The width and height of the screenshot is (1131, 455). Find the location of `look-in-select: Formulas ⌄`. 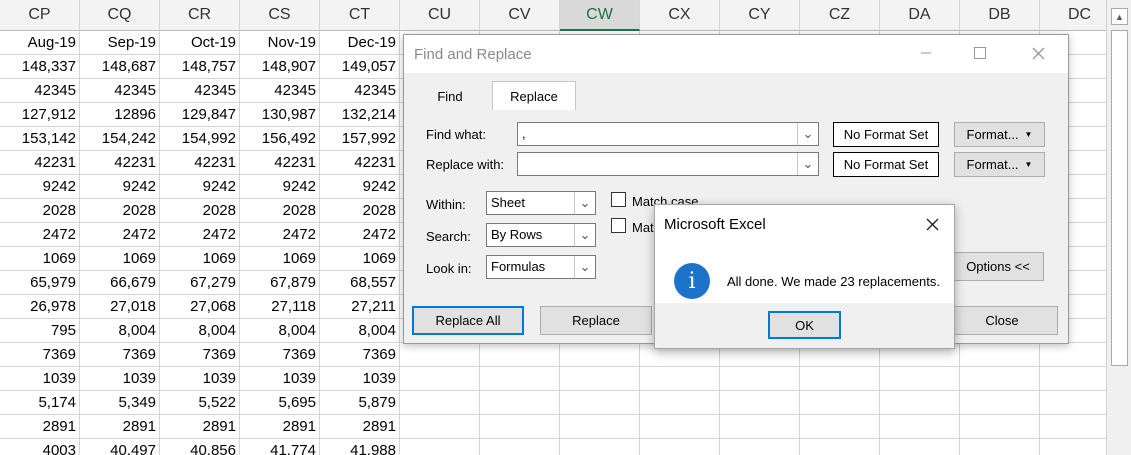

look-in-select: Formulas ⌄ is located at coordinates (541, 267).